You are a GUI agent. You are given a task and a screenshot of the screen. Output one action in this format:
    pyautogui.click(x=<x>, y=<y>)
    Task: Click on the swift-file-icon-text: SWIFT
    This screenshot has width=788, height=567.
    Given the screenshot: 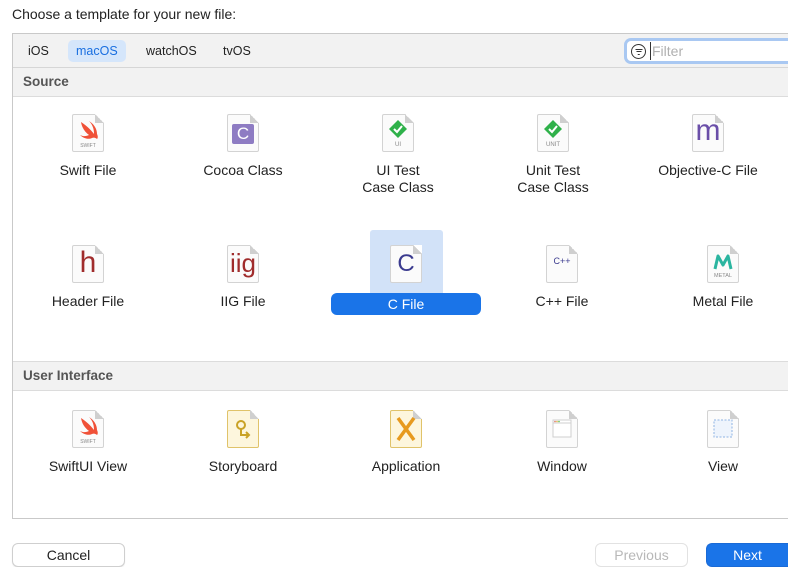 What is the action you would take?
    pyautogui.click(x=88, y=146)
    